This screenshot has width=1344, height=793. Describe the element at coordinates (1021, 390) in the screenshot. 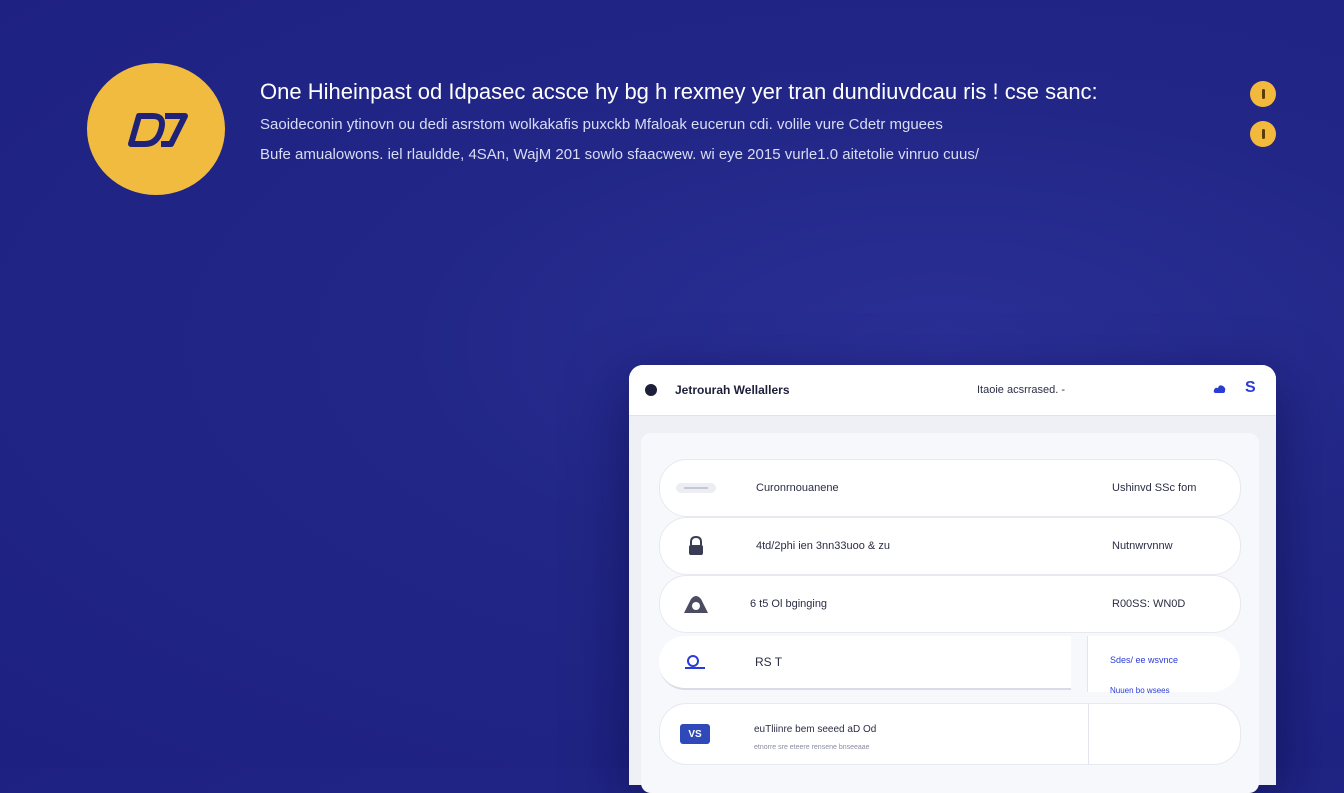

I see `window-subtitle: Itaoie acsrrased. -` at that location.